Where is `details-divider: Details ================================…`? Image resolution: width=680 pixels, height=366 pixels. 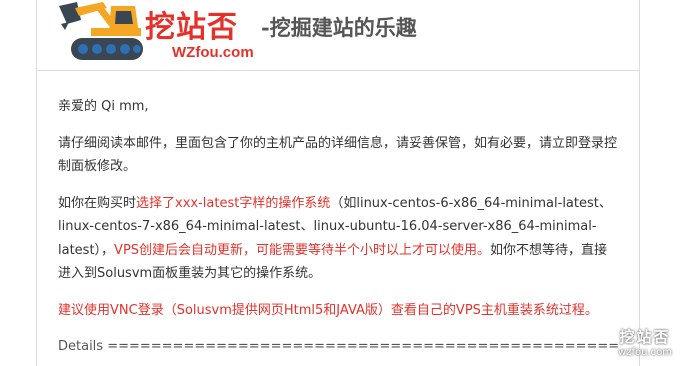
details-divider: Details ================================… is located at coordinates (338, 346).